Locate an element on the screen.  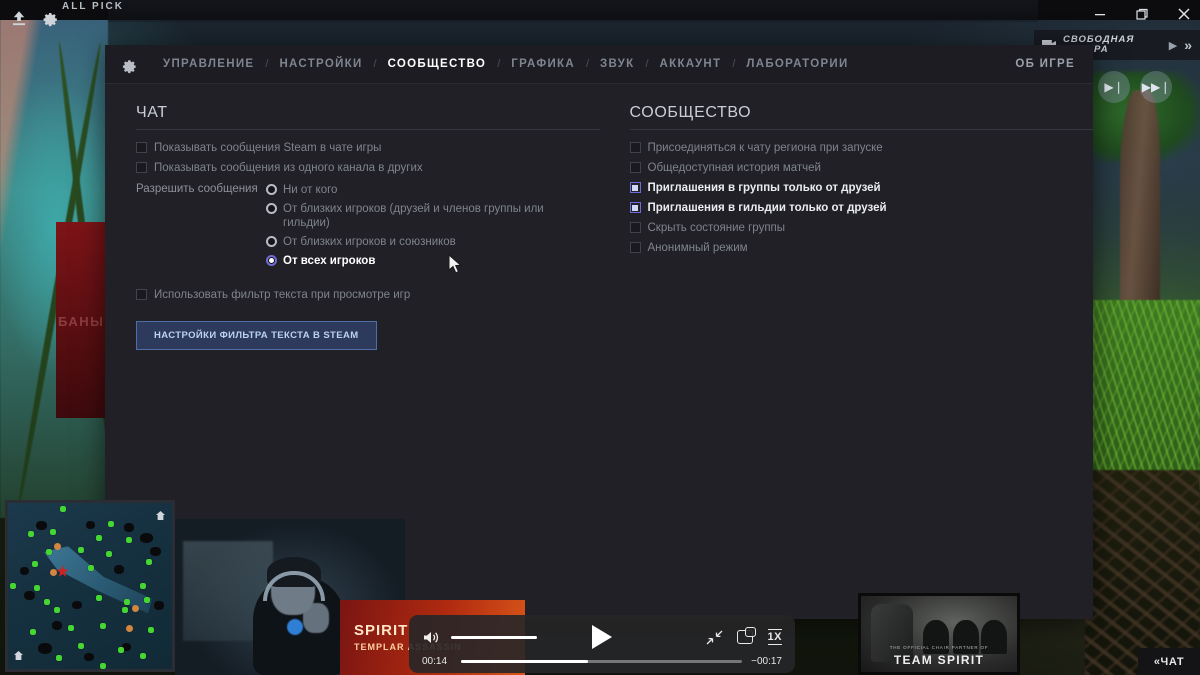
minimap is located at coordinates (90, 586).